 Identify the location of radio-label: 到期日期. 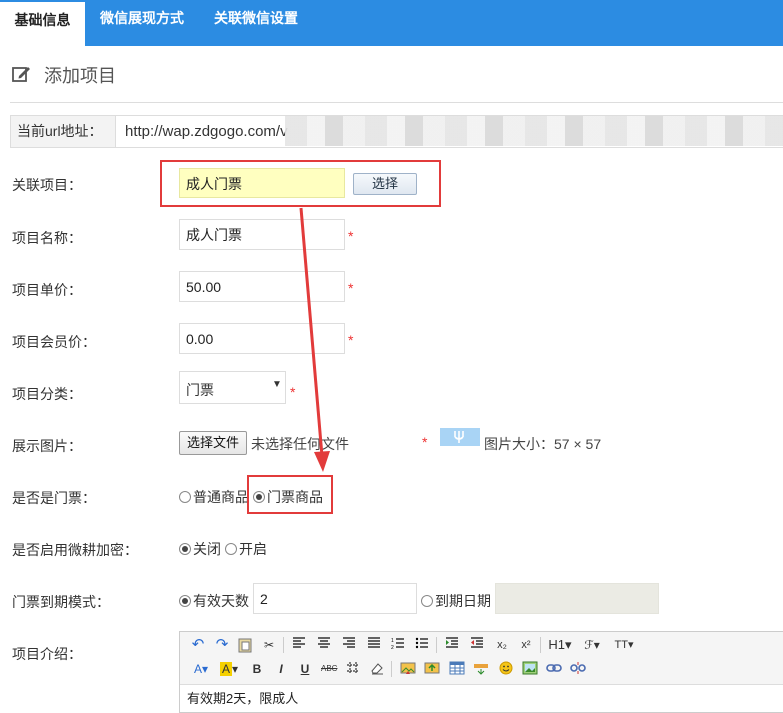
(463, 601).